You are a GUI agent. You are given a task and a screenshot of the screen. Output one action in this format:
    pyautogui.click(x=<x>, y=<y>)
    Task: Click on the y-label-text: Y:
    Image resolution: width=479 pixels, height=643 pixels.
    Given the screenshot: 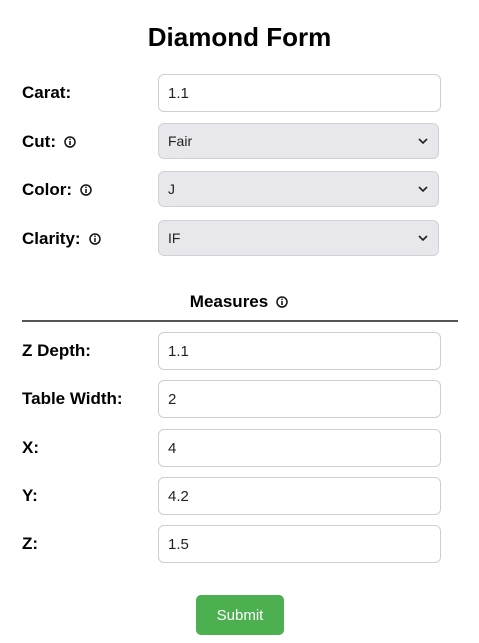 What is the action you would take?
    pyautogui.click(x=30, y=495)
    